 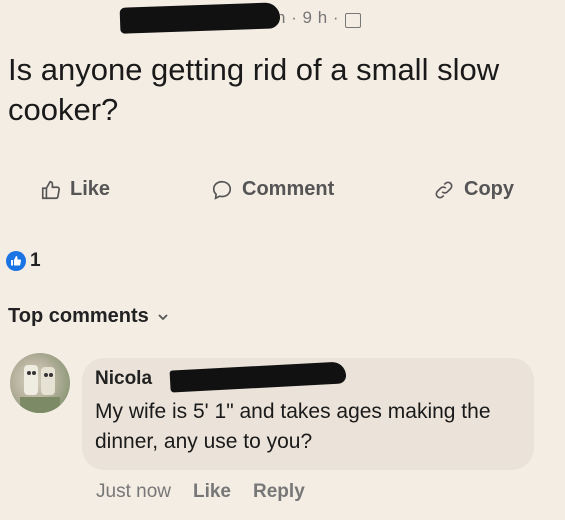 I want to click on comment-timestamp: Just now, so click(x=133, y=492).